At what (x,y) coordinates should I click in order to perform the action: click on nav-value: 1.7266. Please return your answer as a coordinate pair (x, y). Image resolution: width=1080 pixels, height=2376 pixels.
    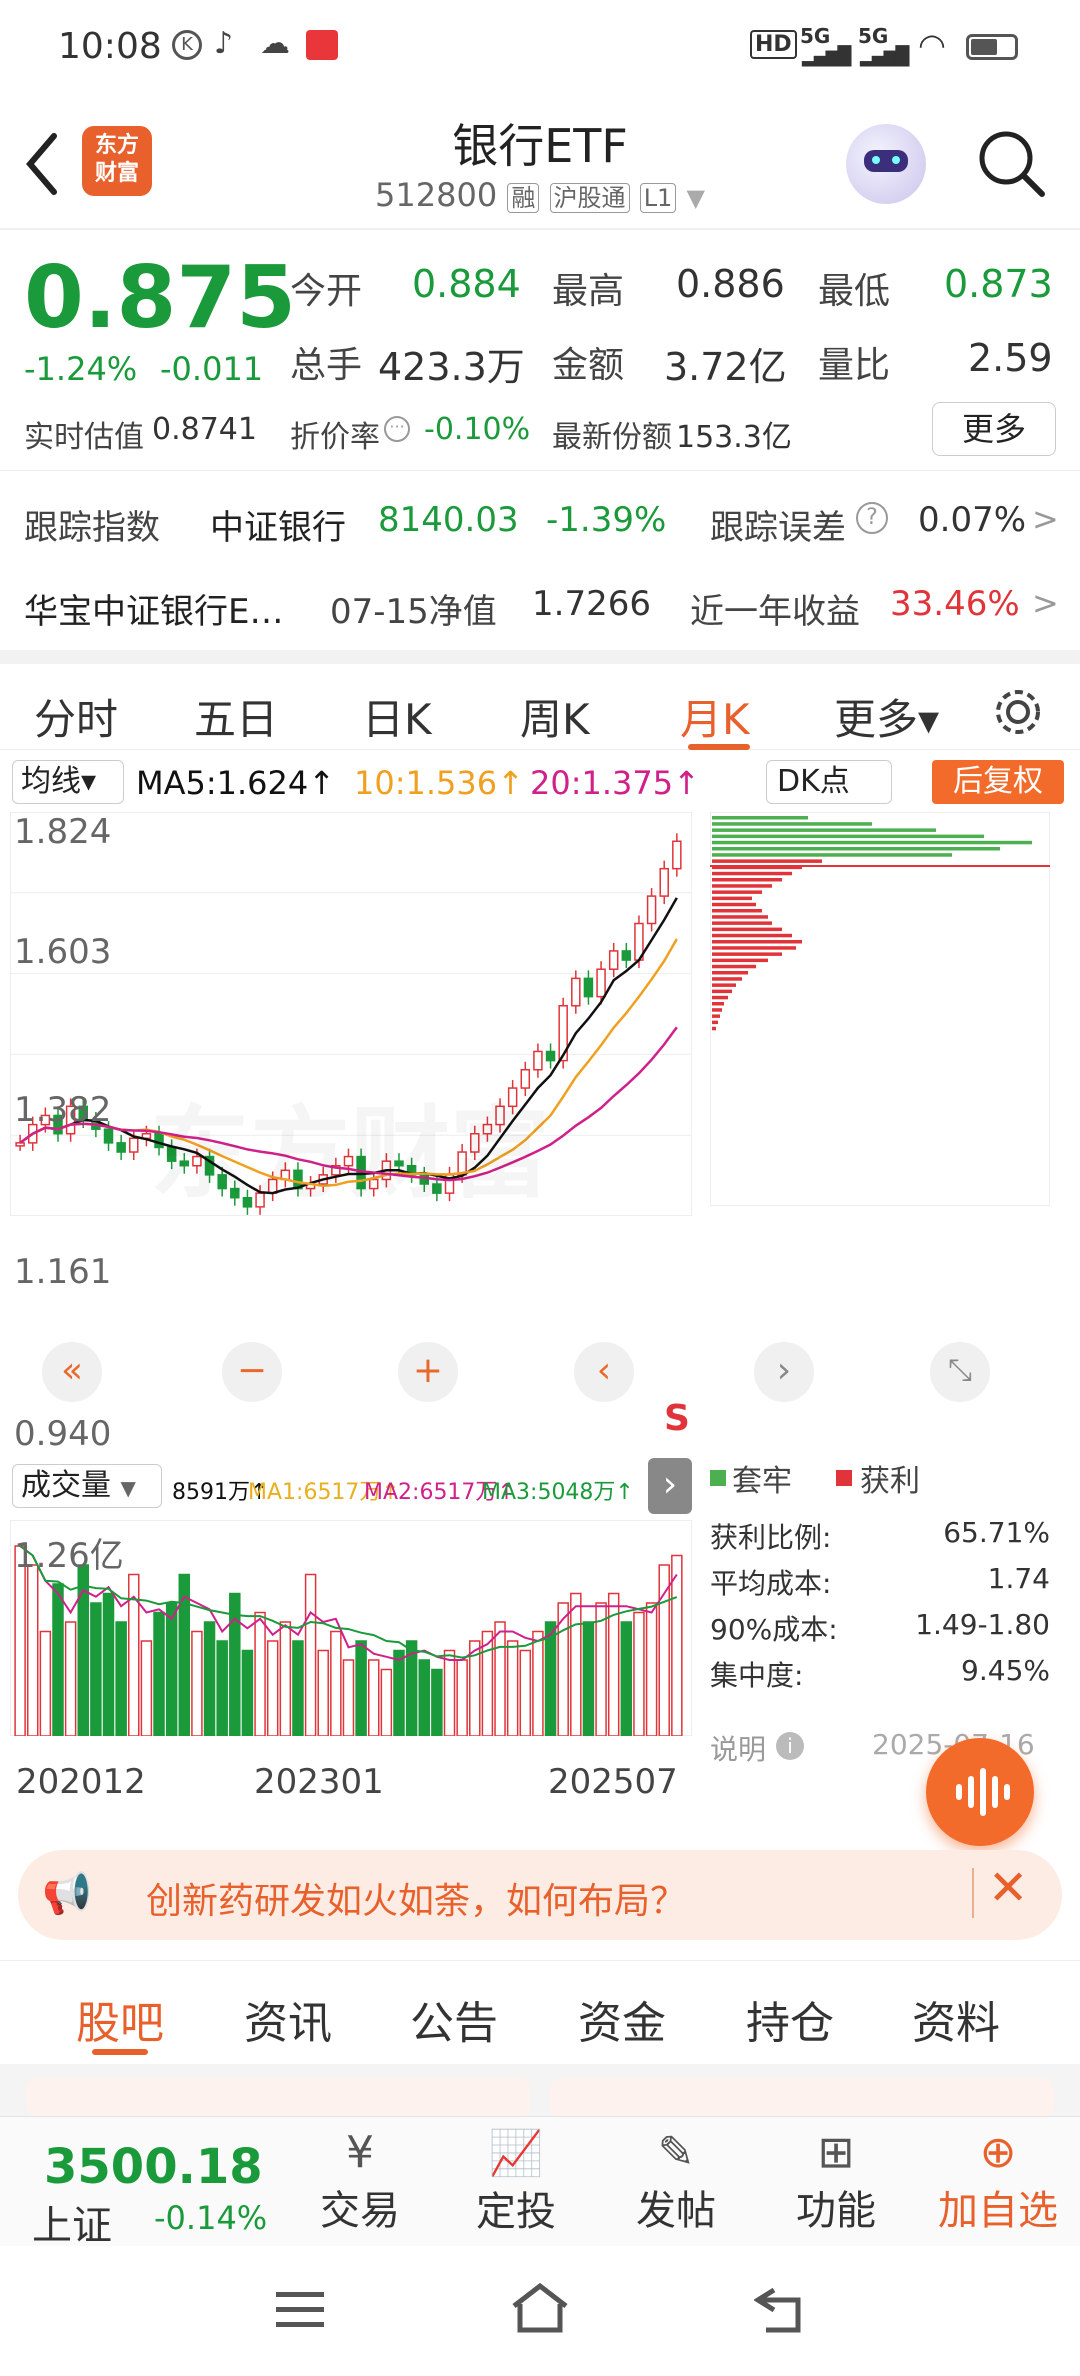
    Looking at the image, I should click on (591, 604).